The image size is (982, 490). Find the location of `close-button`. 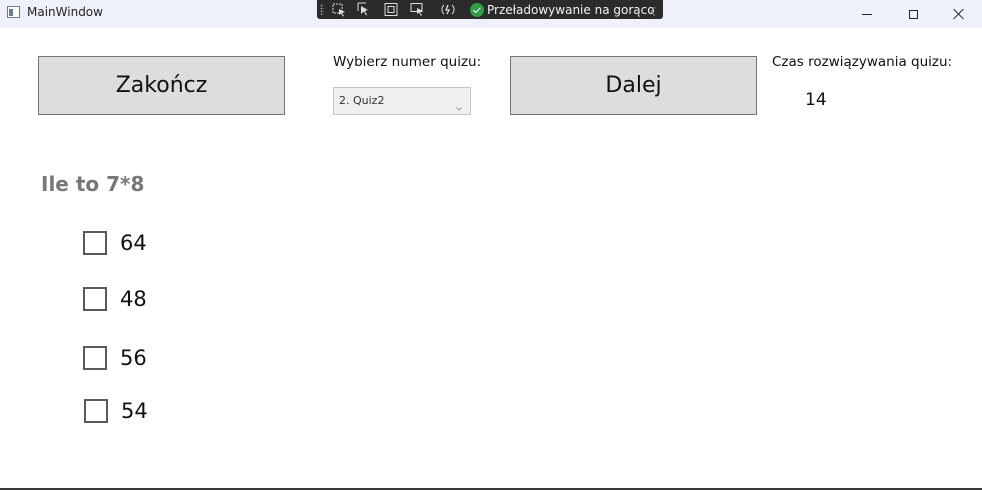

close-button is located at coordinates (959, 14).